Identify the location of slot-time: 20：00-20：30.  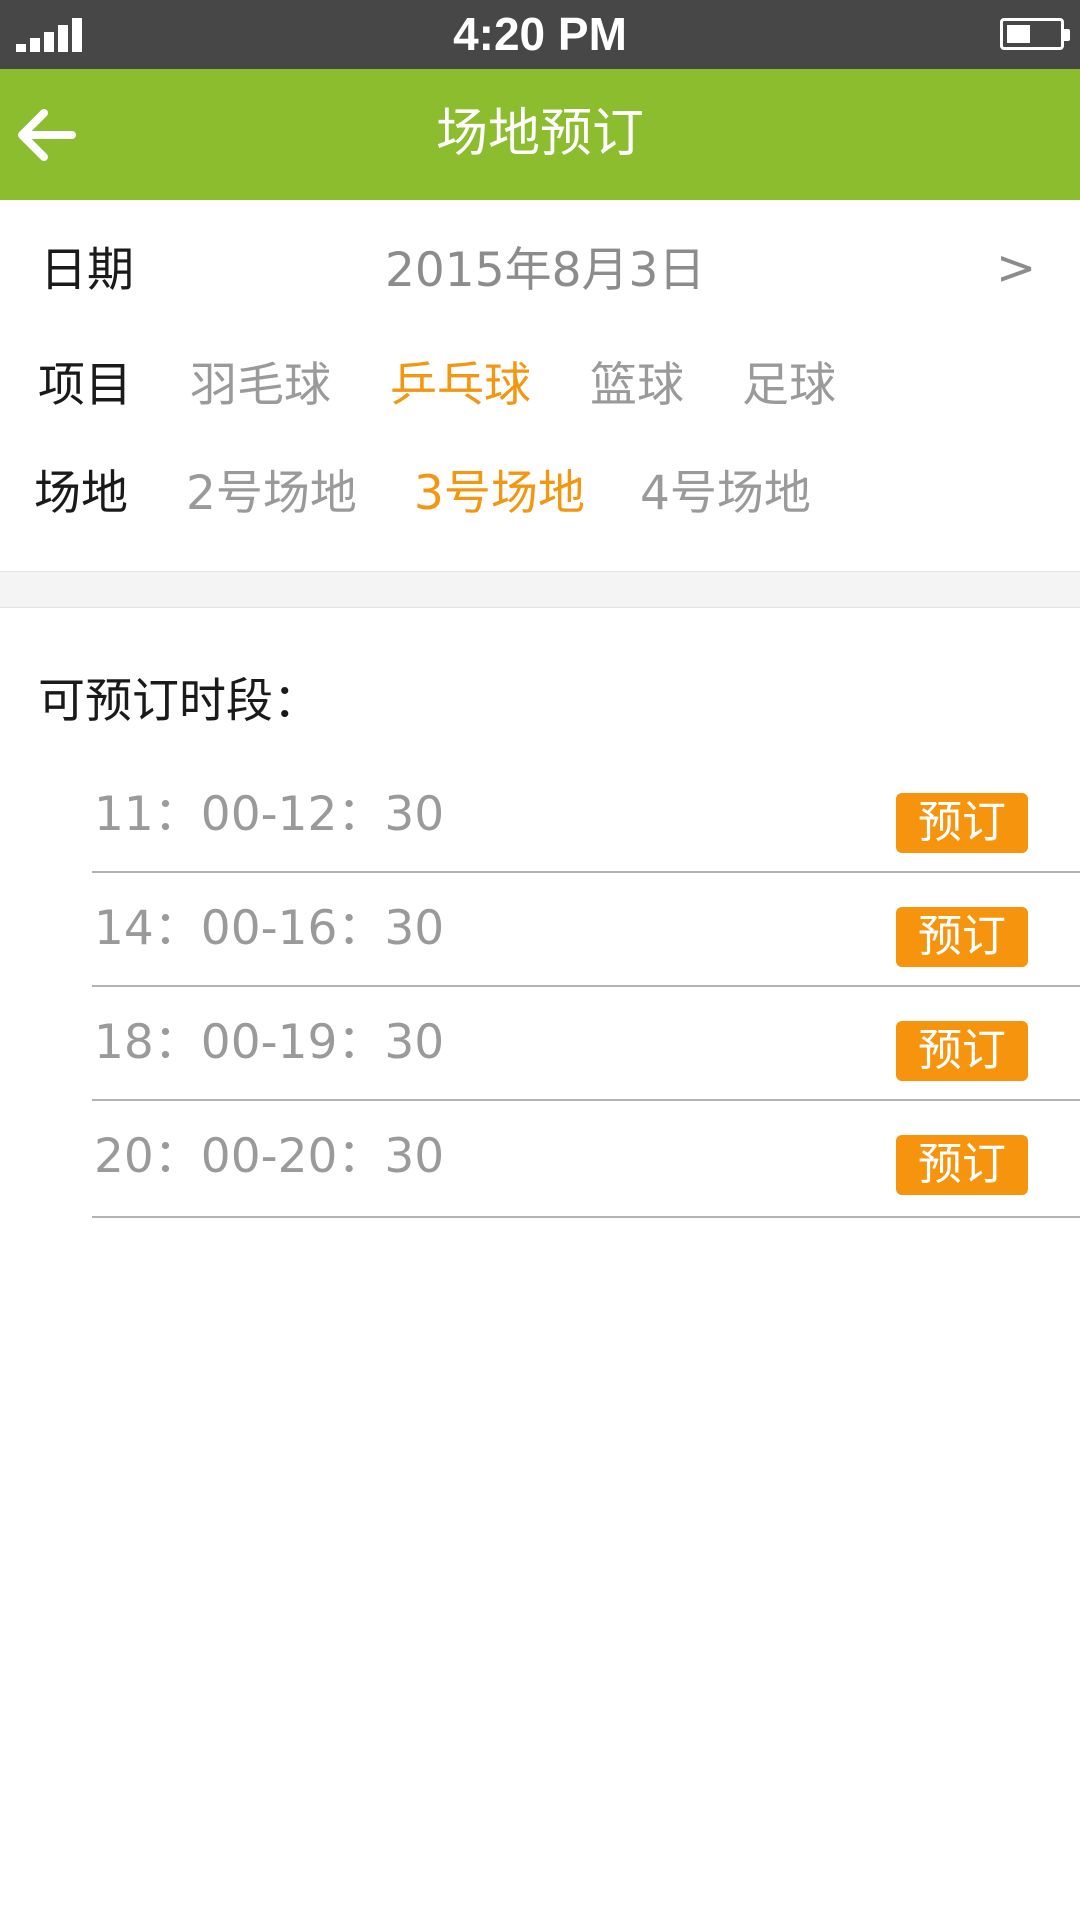
(269, 1156).